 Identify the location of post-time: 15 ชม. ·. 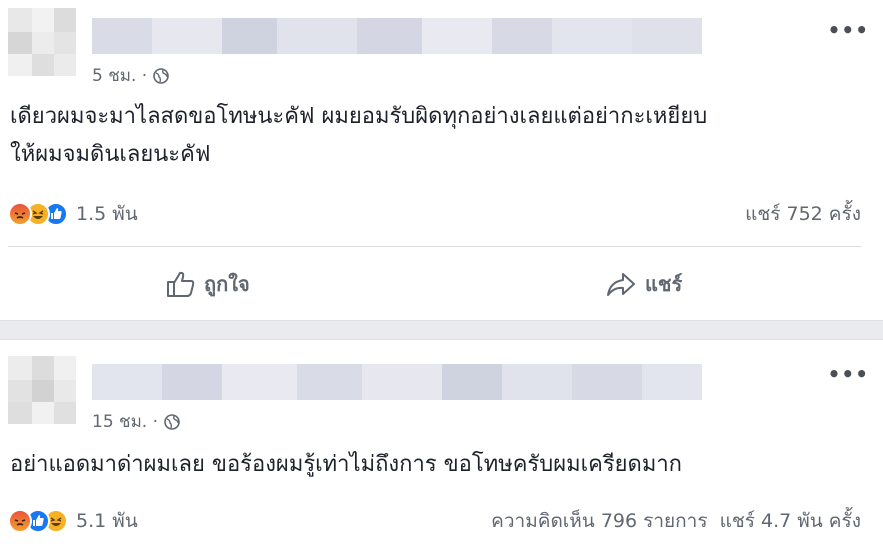
(125, 421).